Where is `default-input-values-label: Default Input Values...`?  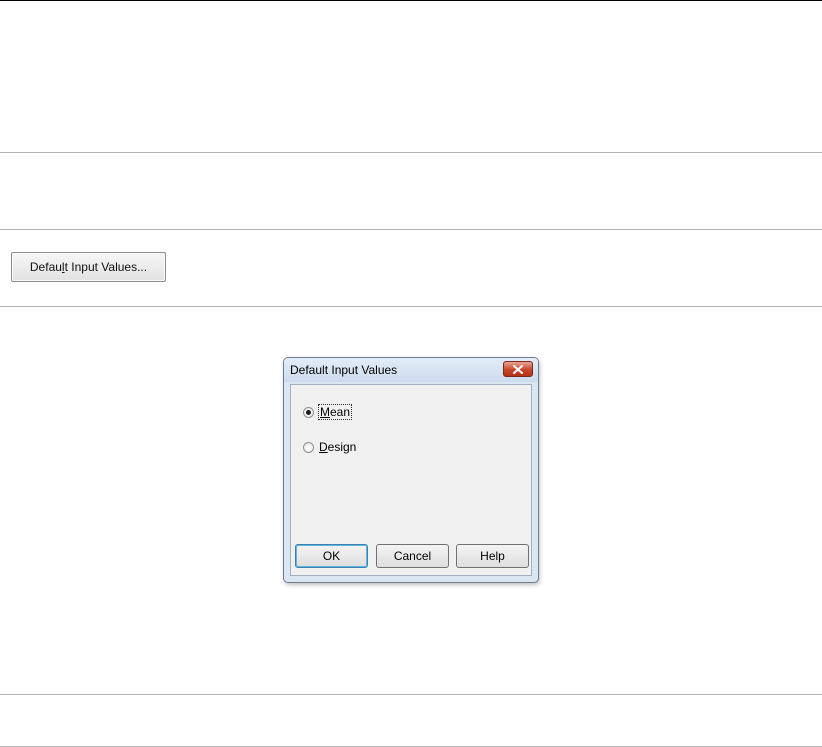
default-input-values-label: Default Input Values... is located at coordinates (88, 267).